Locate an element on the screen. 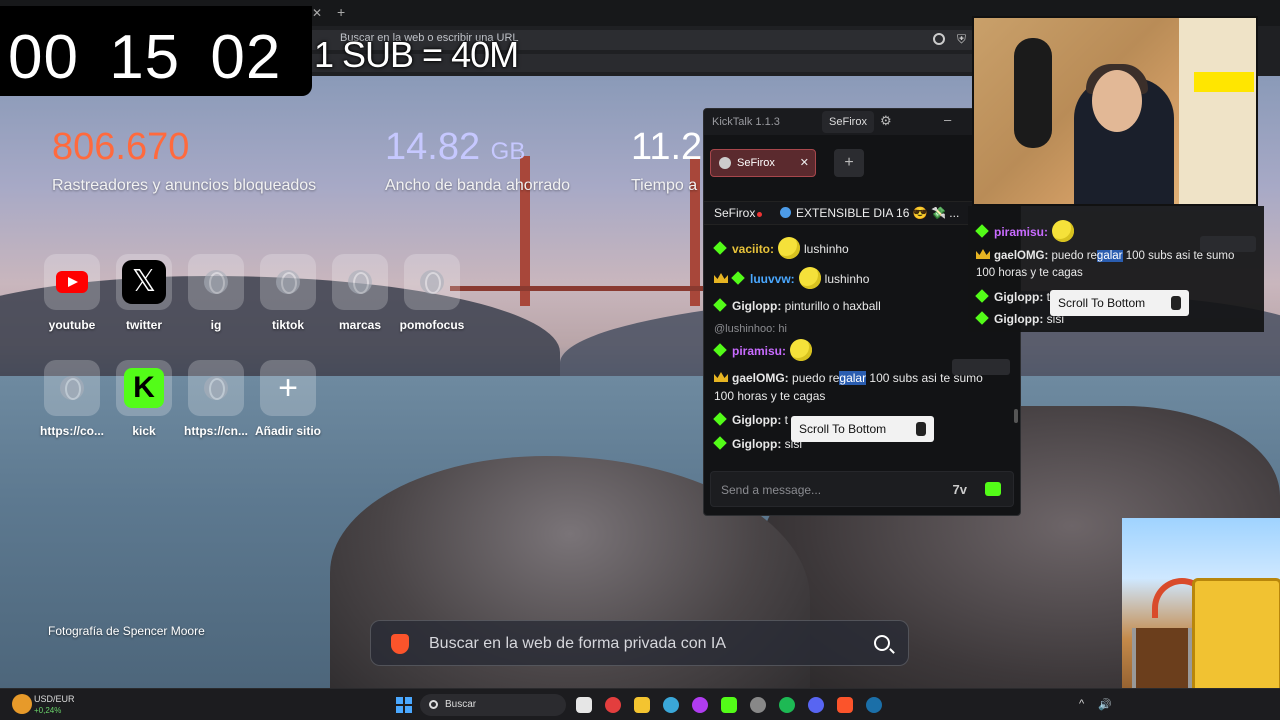 This screenshot has width=1280, height=720. app-name: KickTalk 1.1.3 is located at coordinates (746, 122).